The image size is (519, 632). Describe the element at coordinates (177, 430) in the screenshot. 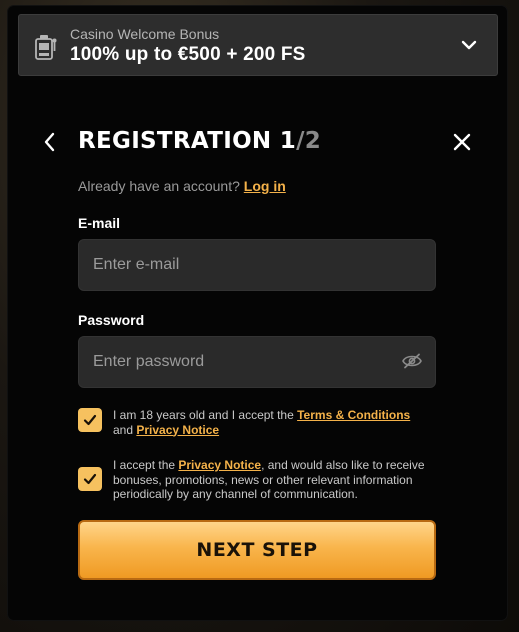

I see `privacy-notice-link: Privacy Notice` at that location.